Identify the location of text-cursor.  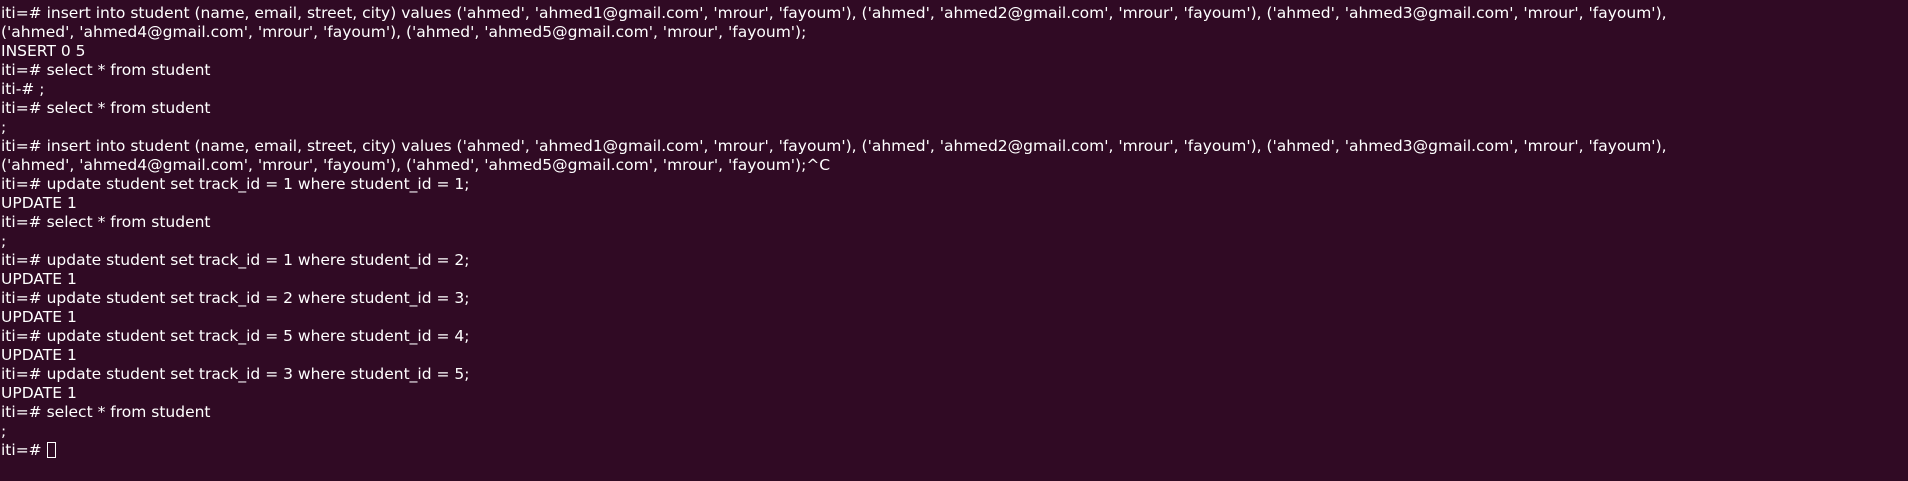
(51, 450).